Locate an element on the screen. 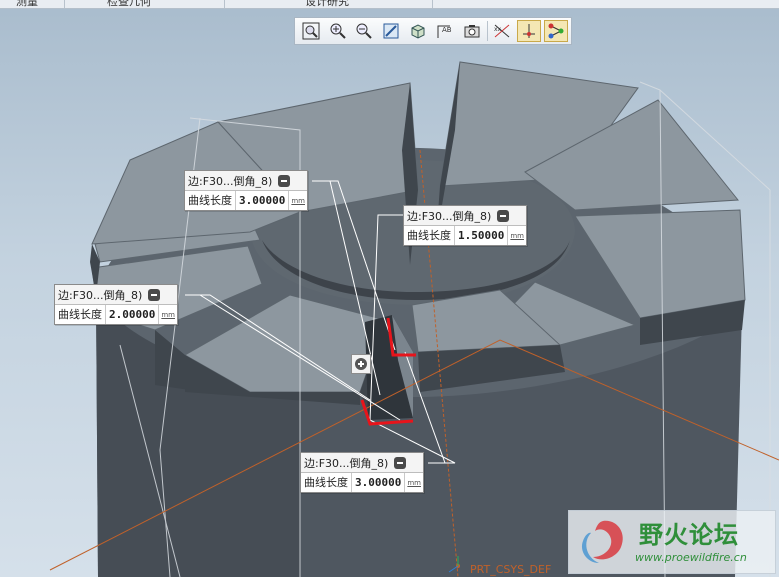 The image size is (779, 577). repaint-icon is located at coordinates (391, 31).